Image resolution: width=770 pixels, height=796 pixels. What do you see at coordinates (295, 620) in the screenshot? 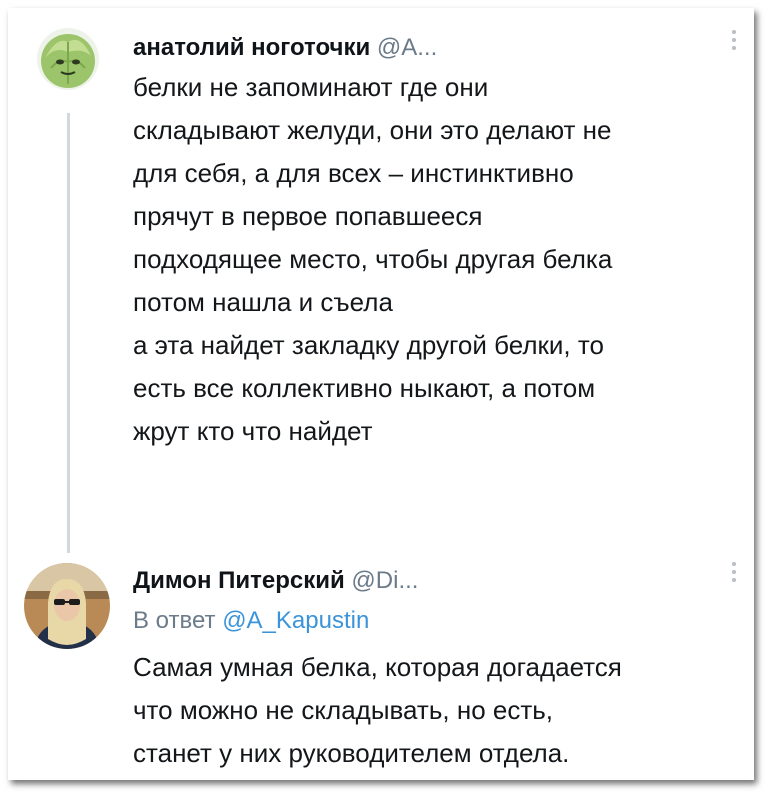
I see `replying-to-handle: @A_Kapustin` at bounding box center [295, 620].